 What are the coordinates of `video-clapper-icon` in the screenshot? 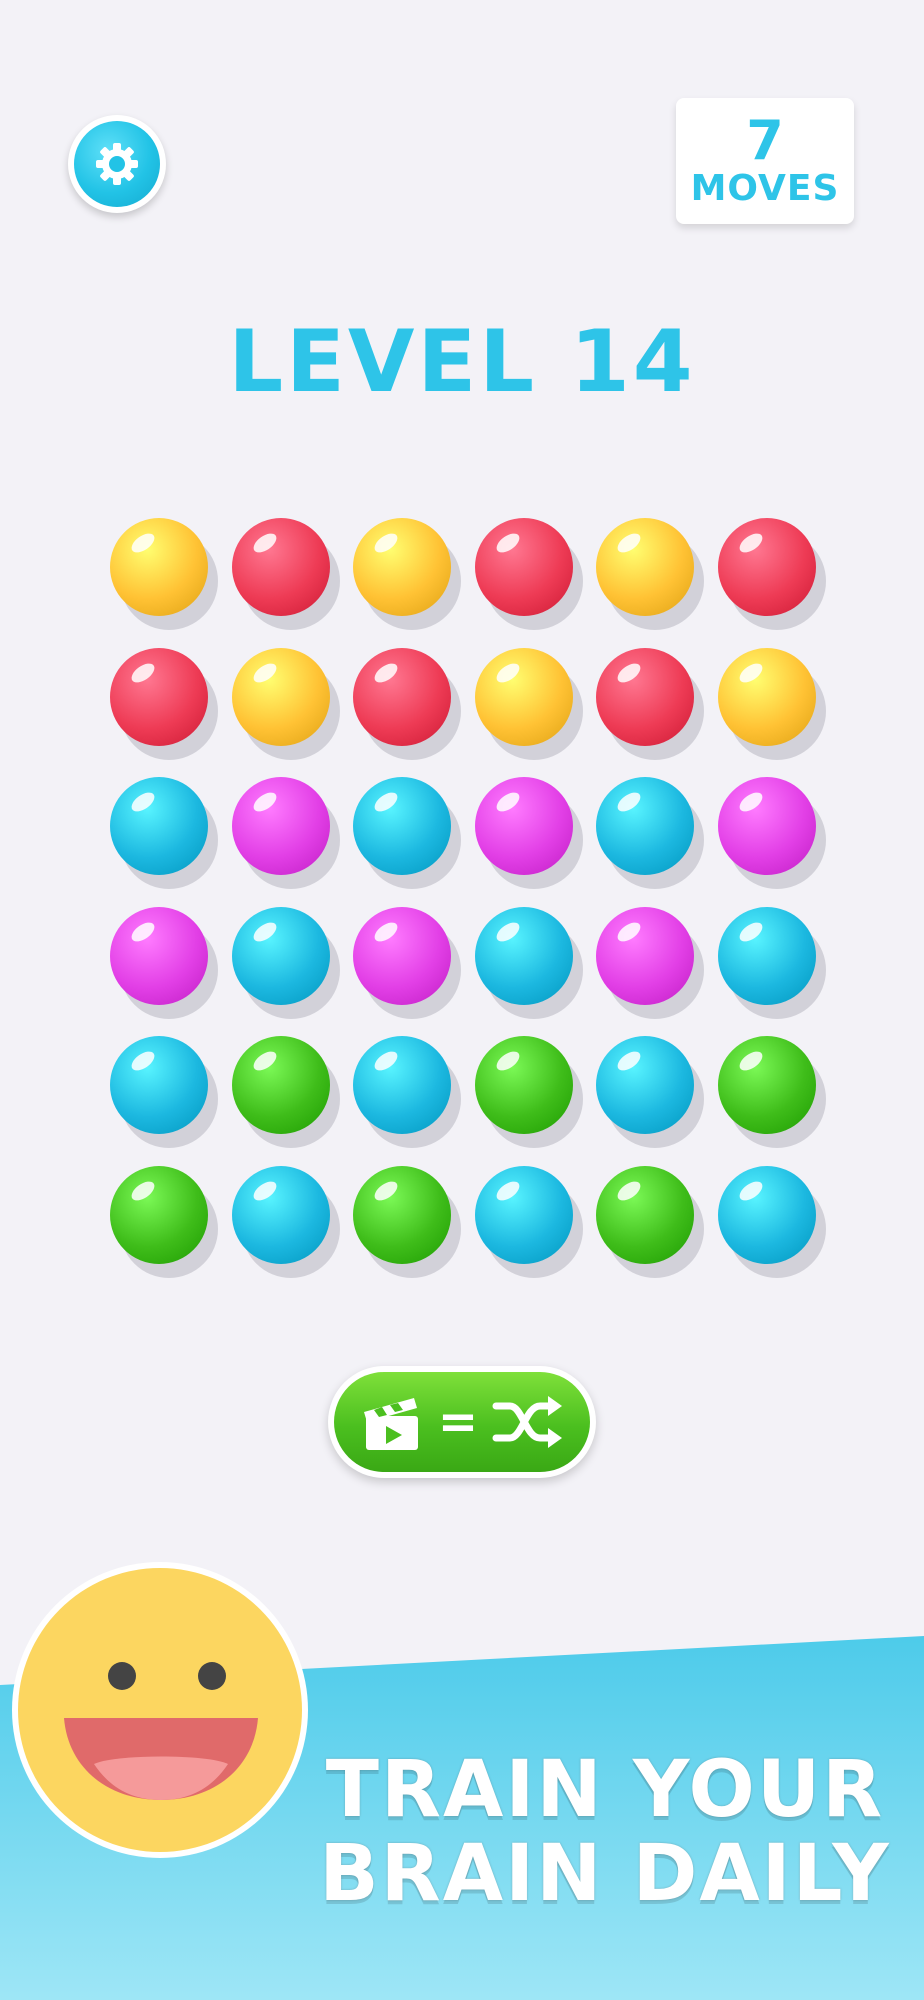 It's located at (390, 1424).